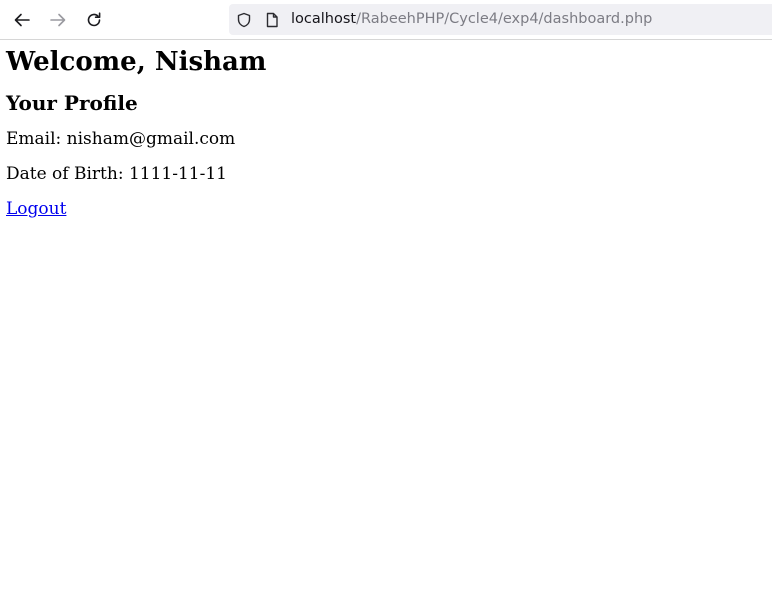 This screenshot has width=772, height=599. What do you see at coordinates (36, 209) in the screenshot?
I see `logout-link: Logout` at bounding box center [36, 209].